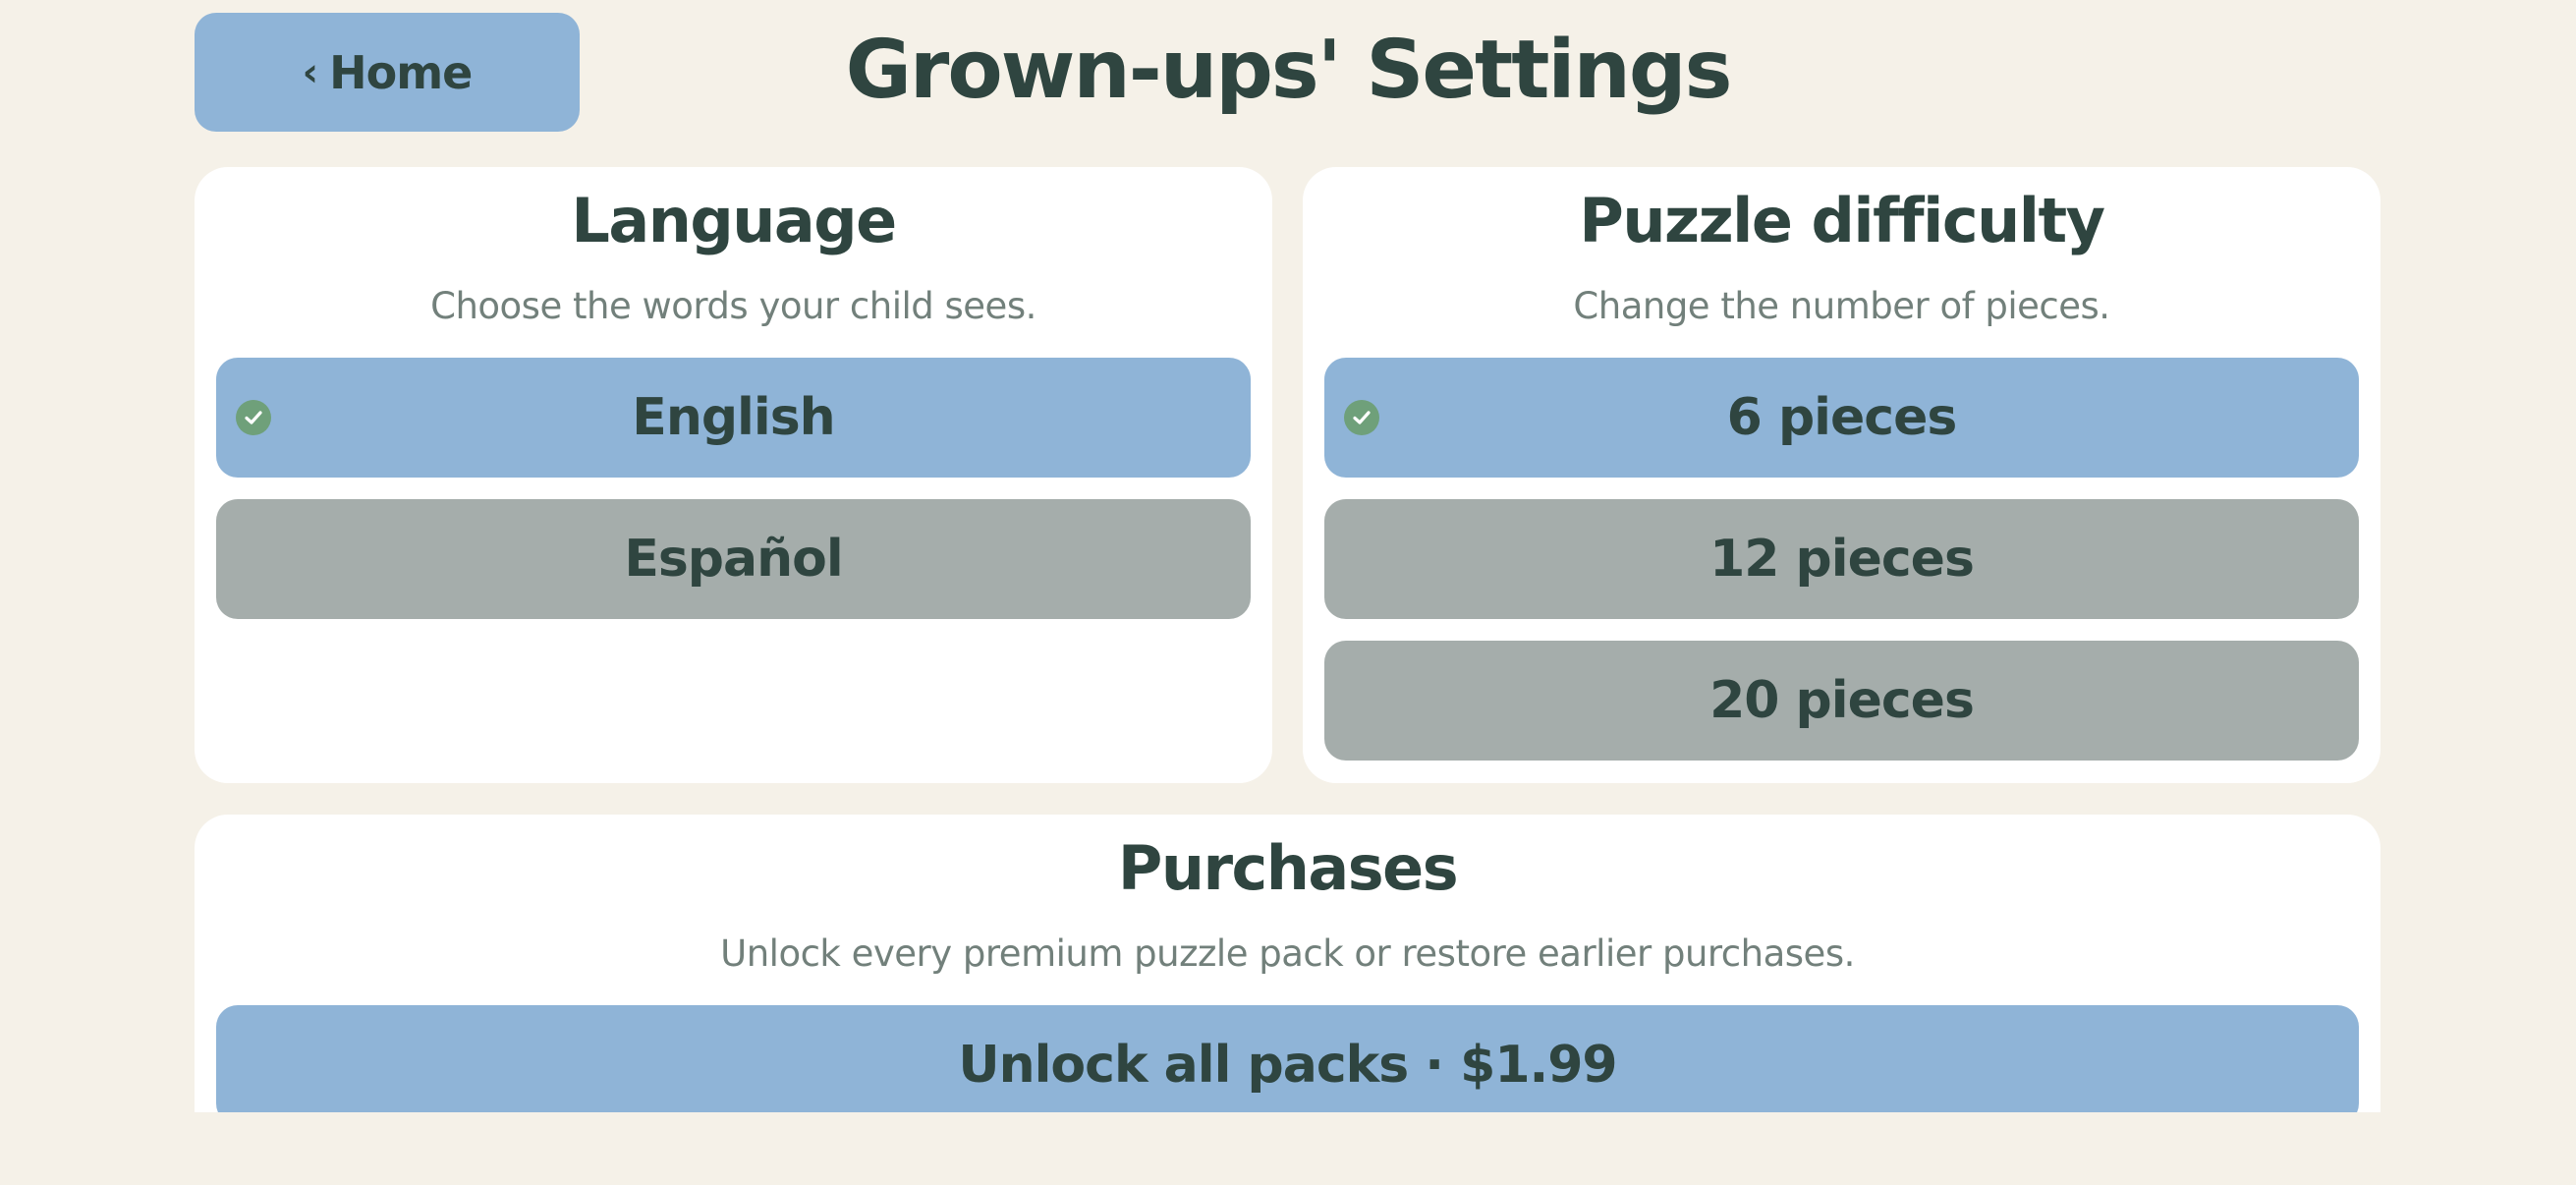  What do you see at coordinates (734, 221) in the screenshot?
I see `language-title: Language` at bounding box center [734, 221].